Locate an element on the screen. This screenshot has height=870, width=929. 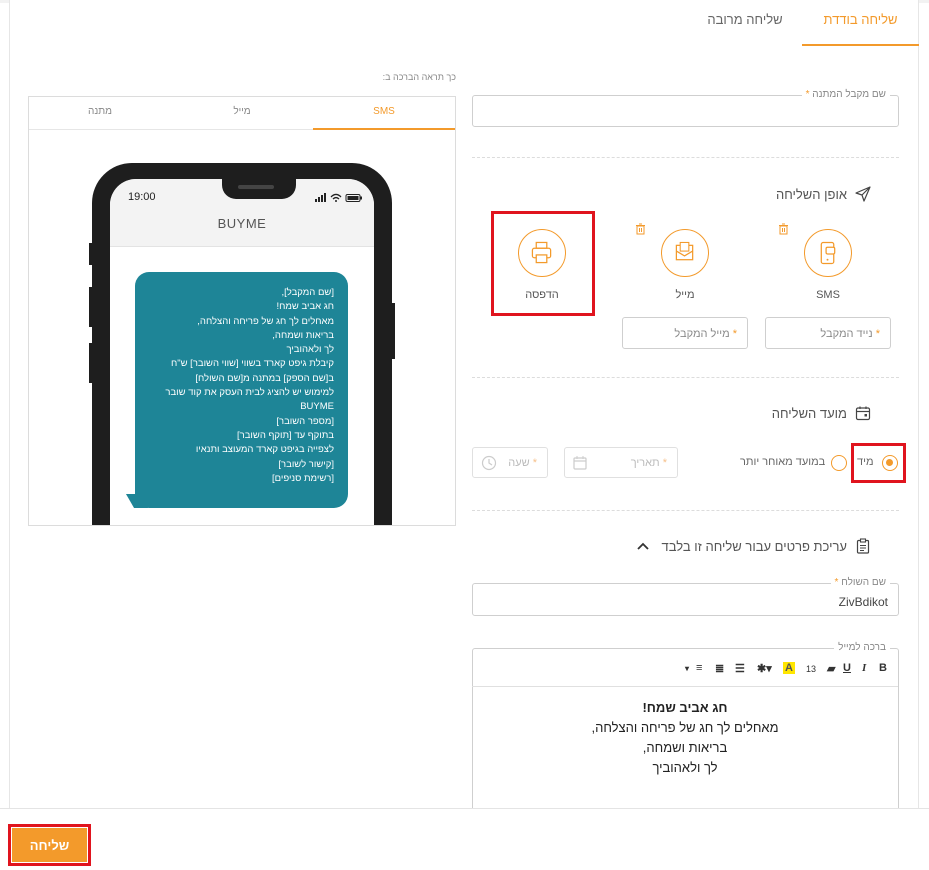
highlight-color-button: A is located at coordinates (789, 668).